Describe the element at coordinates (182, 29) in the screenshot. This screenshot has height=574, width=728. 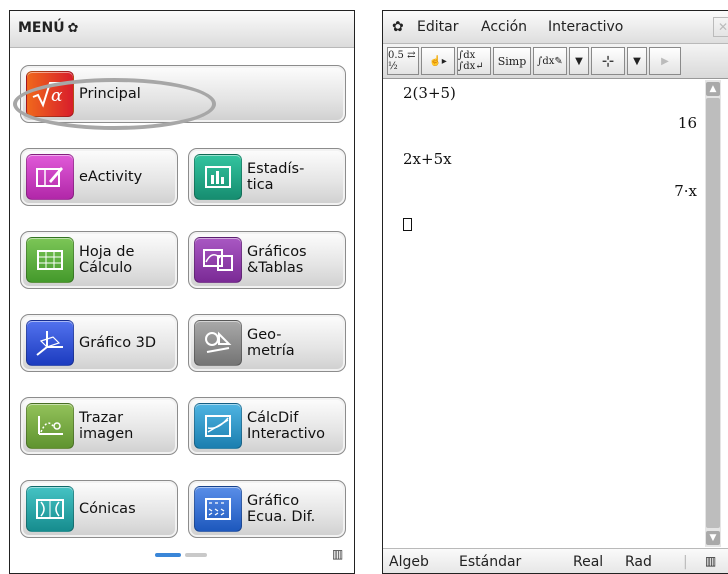
I see `menu-header: MENÚ ✿` at that location.